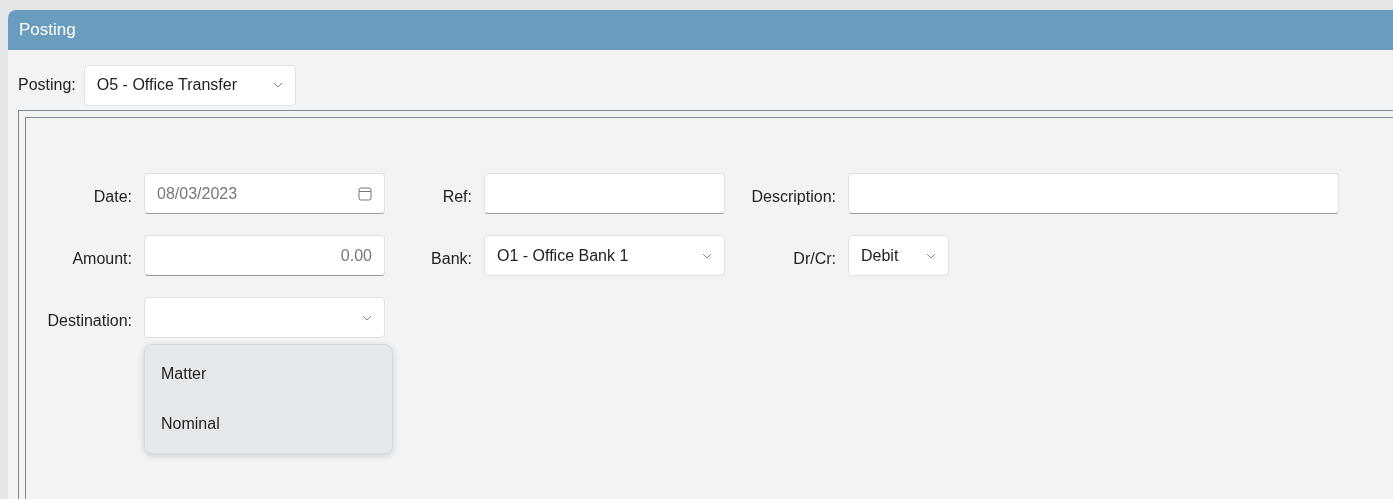 The image size is (1393, 499). What do you see at coordinates (47, 30) in the screenshot?
I see `panel-title: Posting` at bounding box center [47, 30].